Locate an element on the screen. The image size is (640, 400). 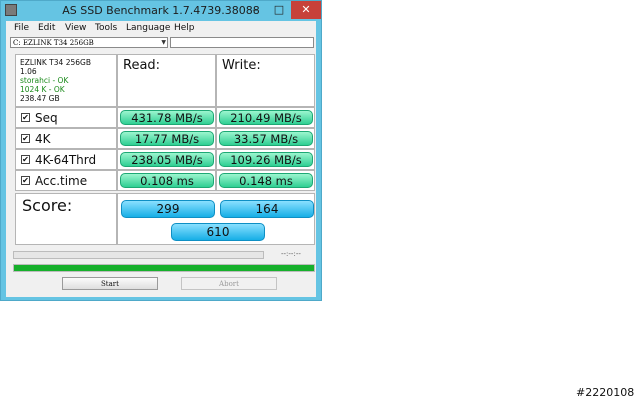
4k64-read-value: 238.05 MB/s is located at coordinates (167, 159).